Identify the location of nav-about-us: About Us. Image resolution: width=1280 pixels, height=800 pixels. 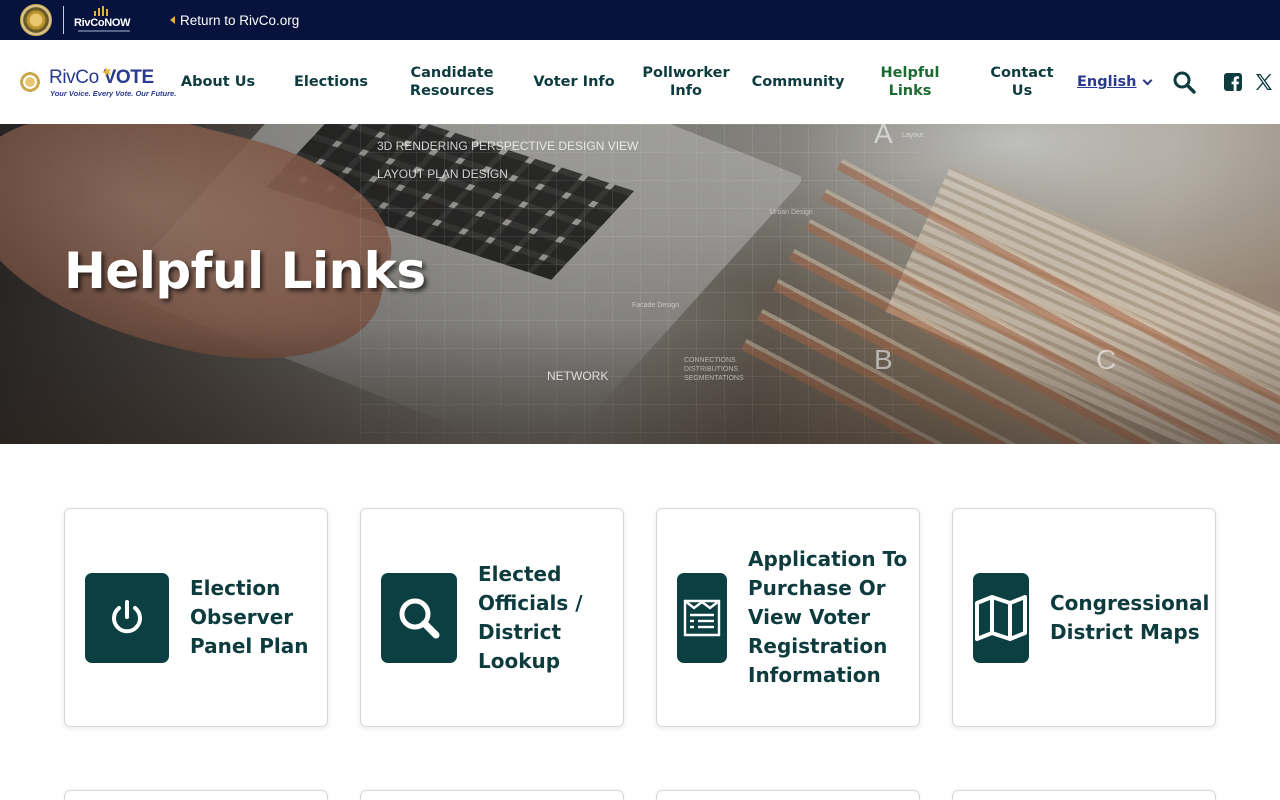
(218, 82).